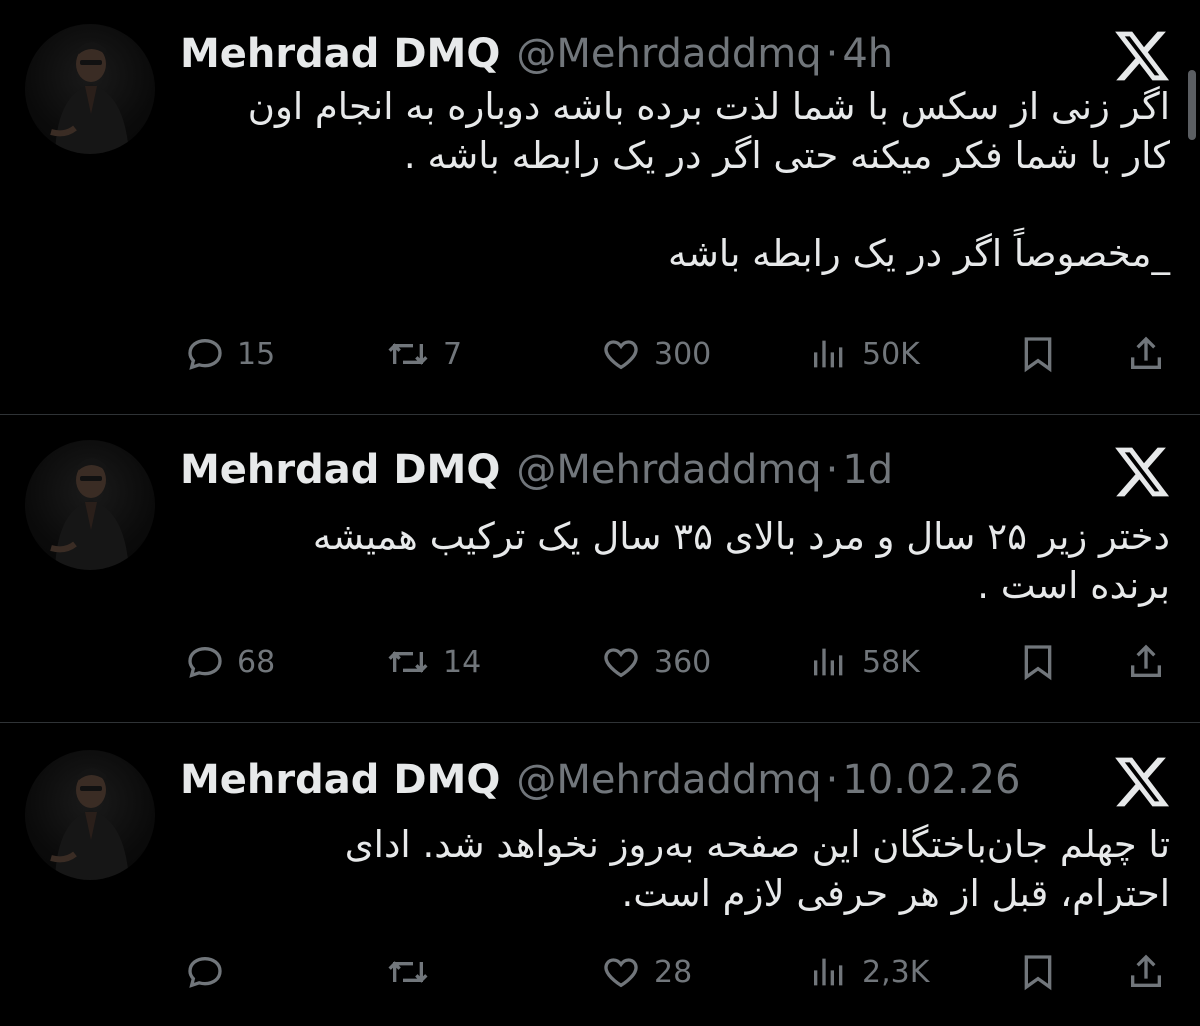 Image resolution: width=1200 pixels, height=1026 pixels. What do you see at coordinates (670, 204) in the screenshot?
I see `tweet-text-line` at bounding box center [670, 204].